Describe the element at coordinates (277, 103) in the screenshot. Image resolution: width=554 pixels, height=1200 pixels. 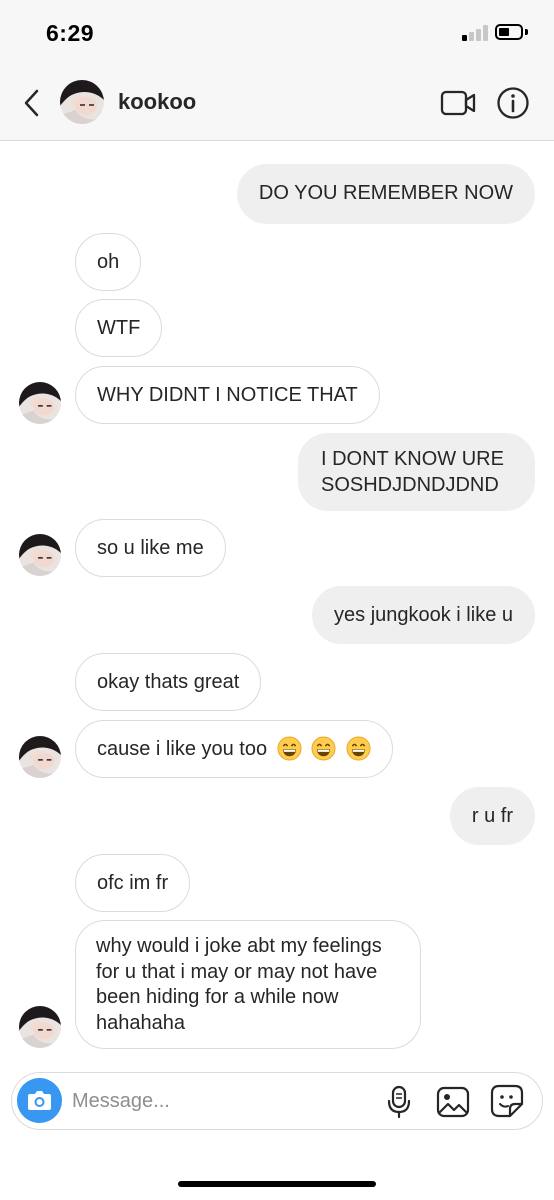
I see `chat-header: kookoo` at that location.